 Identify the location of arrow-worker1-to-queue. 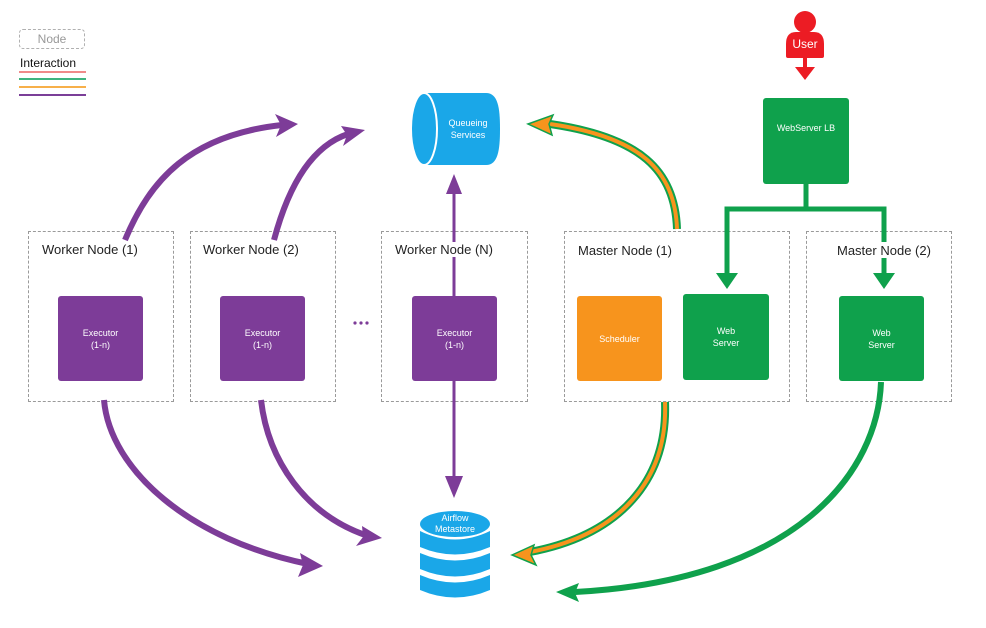
(202, 182).